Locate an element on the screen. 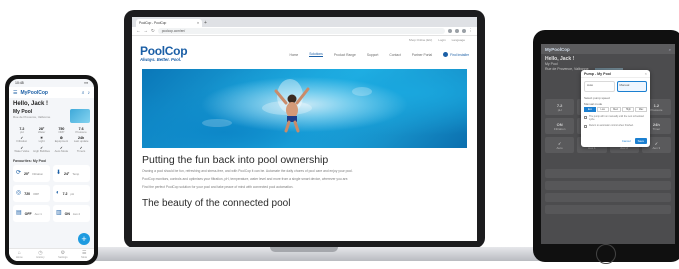 The height and width of the screenshot is (269, 679). favourite-card: ◎ 720 ORP is located at coordinates (31, 194).